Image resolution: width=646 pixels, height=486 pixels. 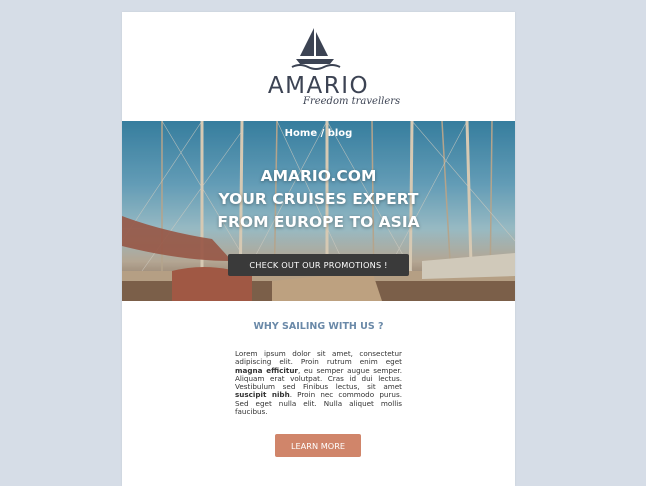 I want to click on headline-line: YOUR CRUISES EXPERT, so click(x=318, y=199).